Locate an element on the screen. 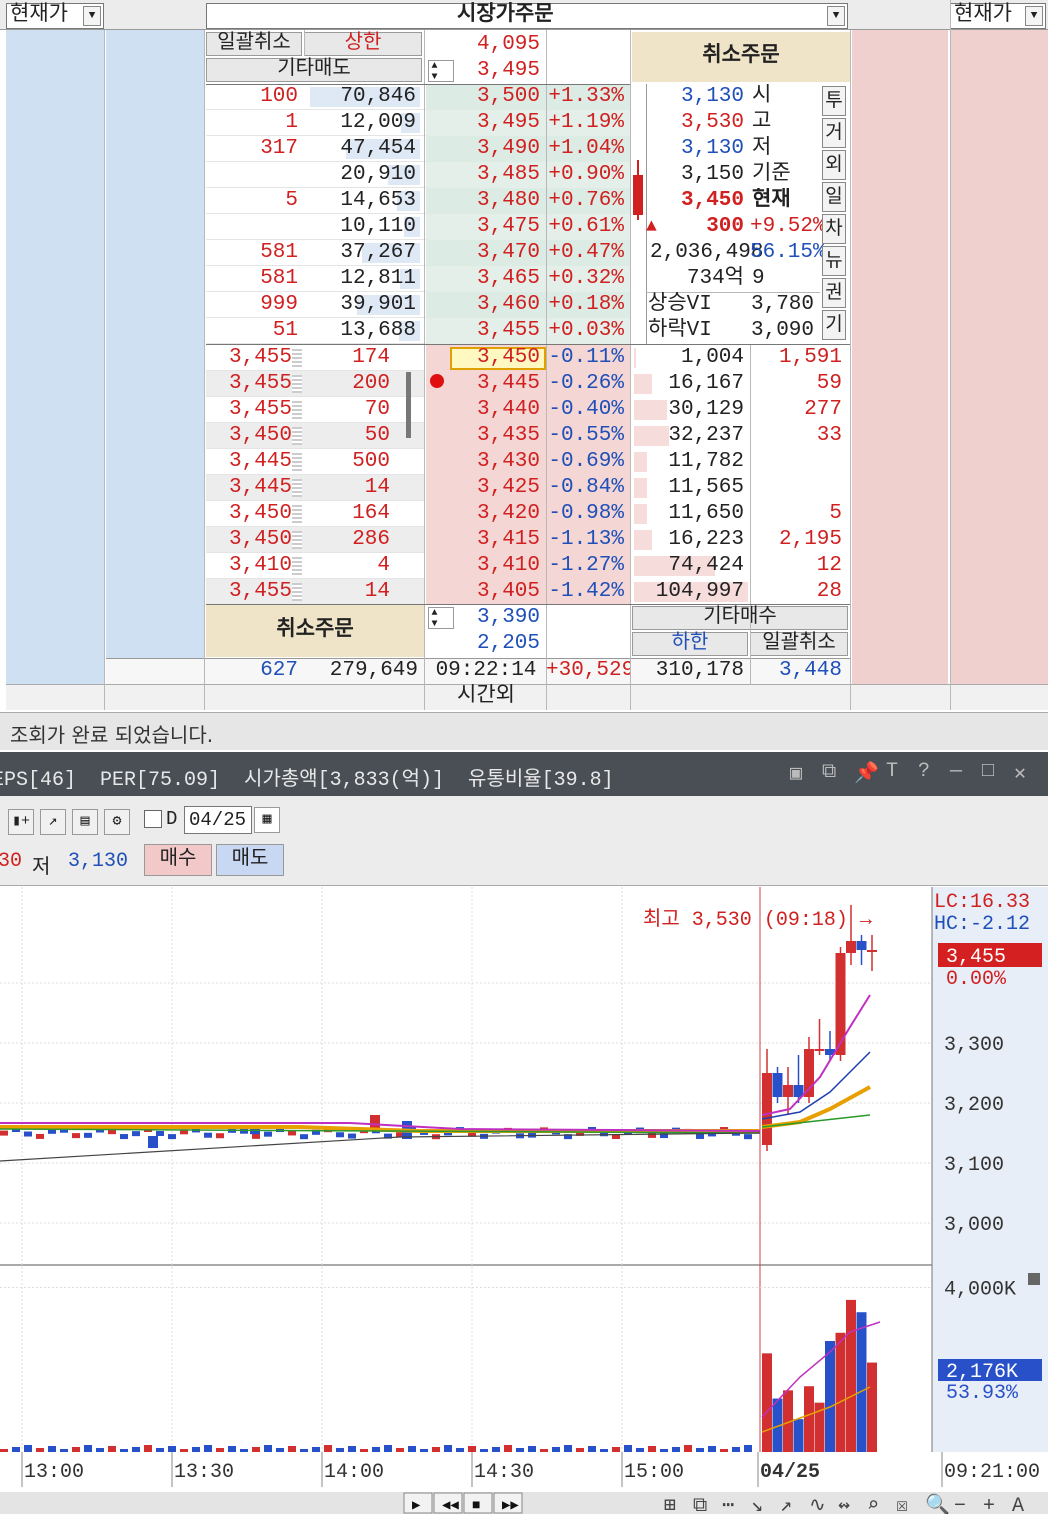 The image size is (1048, 1514). x-tick-label: 09:21:00 is located at coordinates (992, 1472).